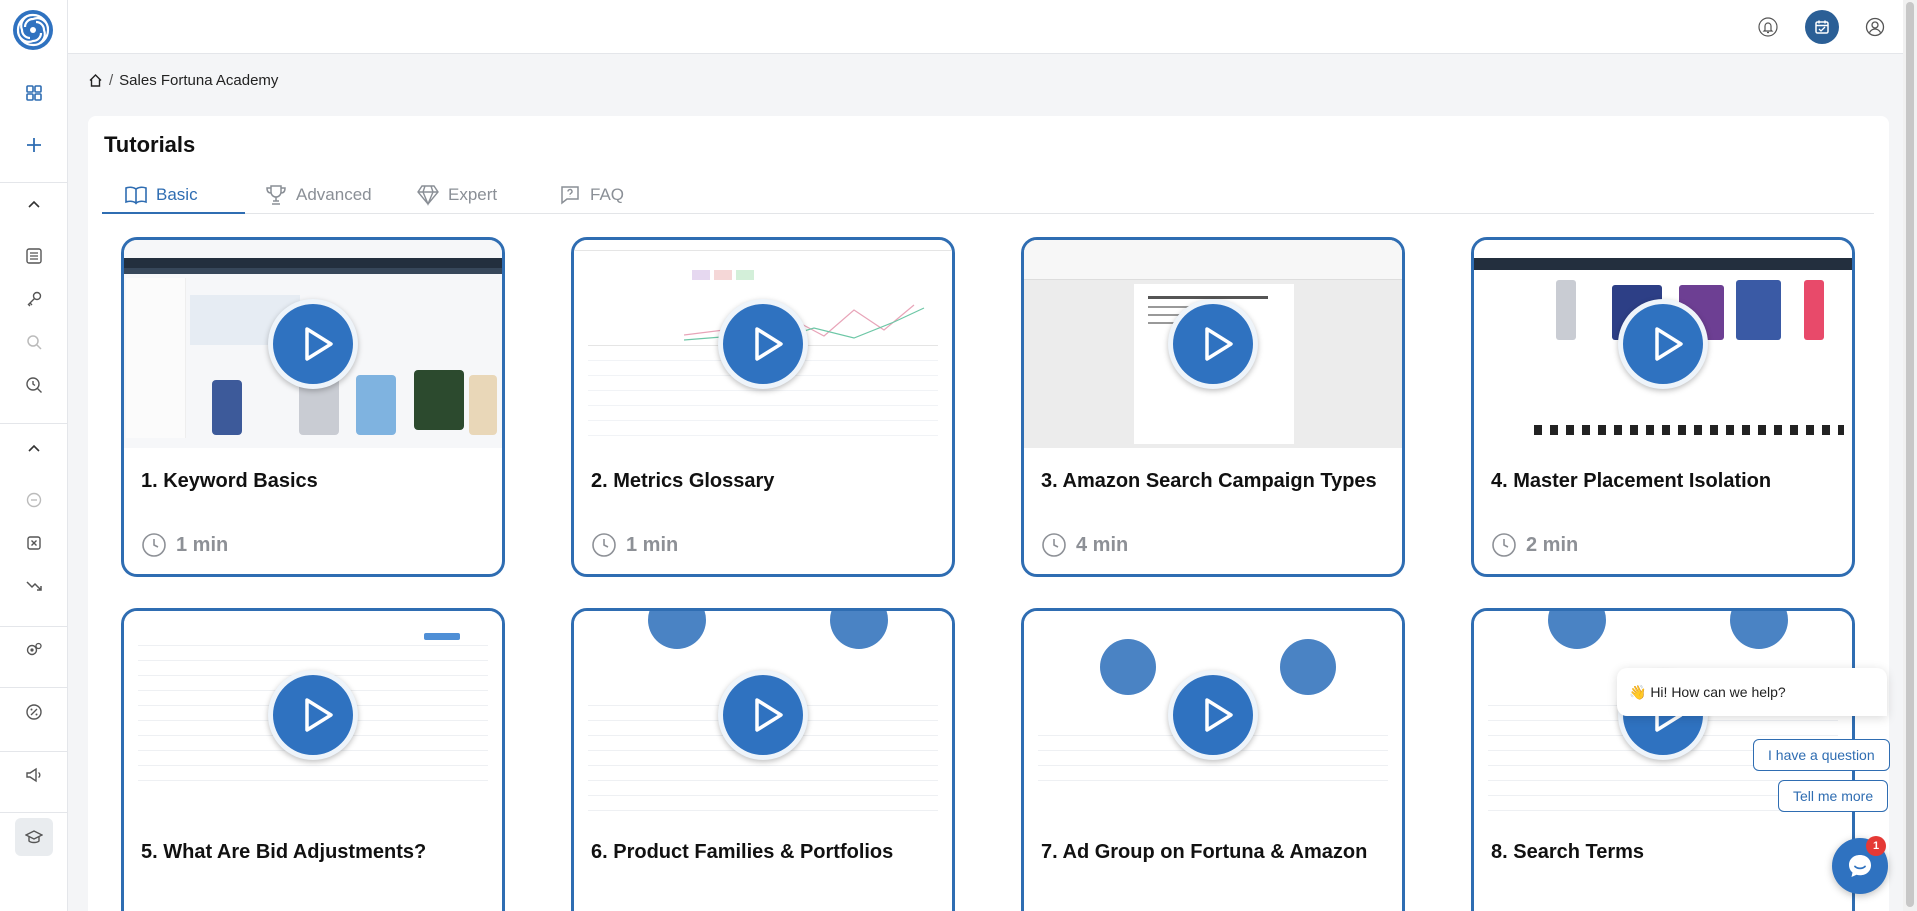 This screenshot has height=911, width=1917. What do you see at coordinates (34, 586) in the screenshot?
I see `trend-down-icon` at bounding box center [34, 586].